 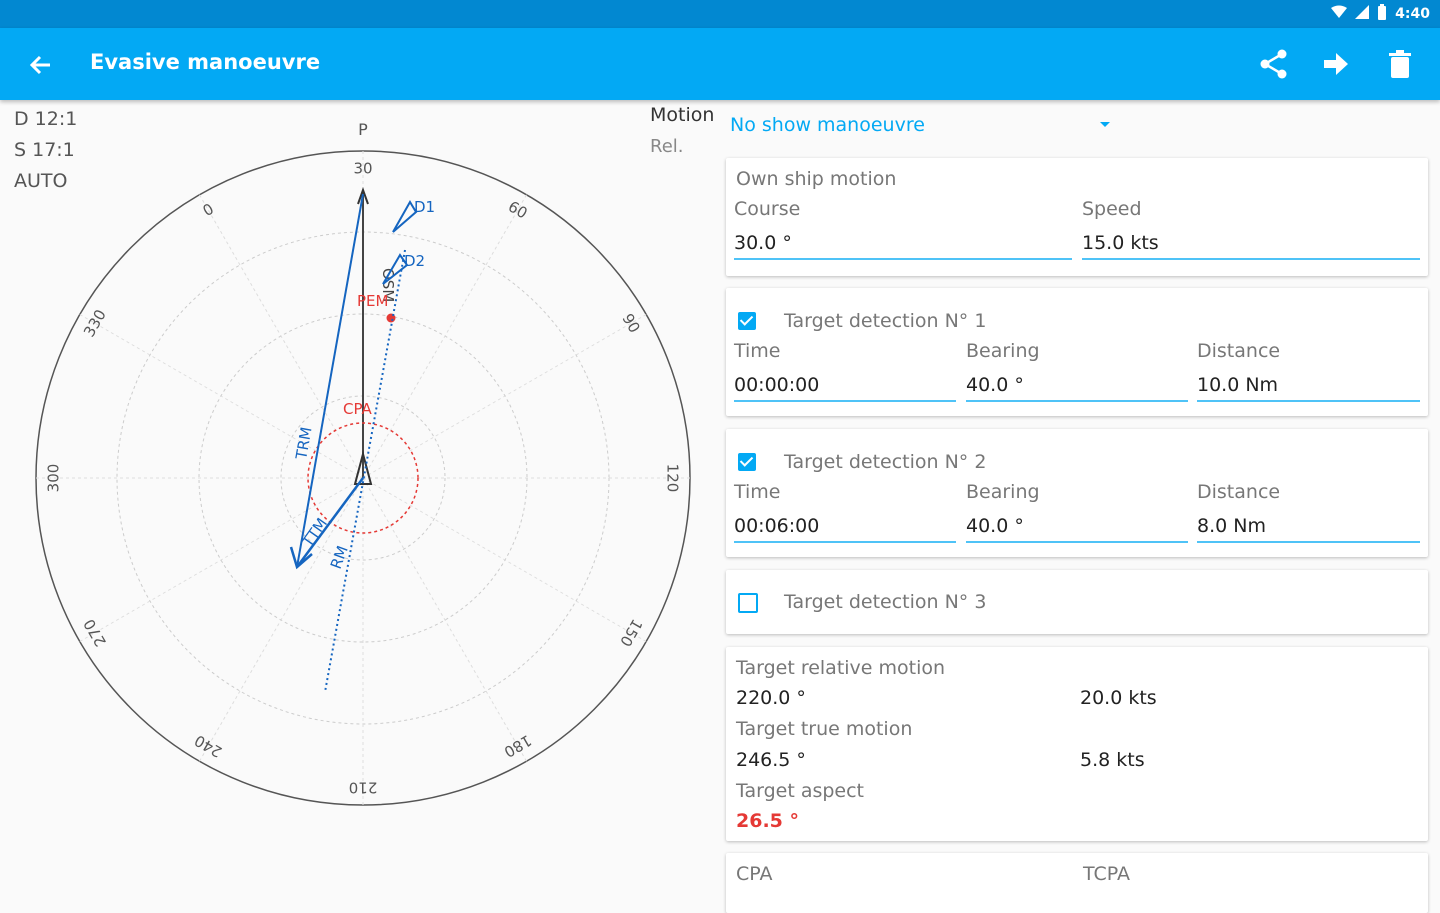 I want to click on bearing-label: 0, so click(x=208, y=210).